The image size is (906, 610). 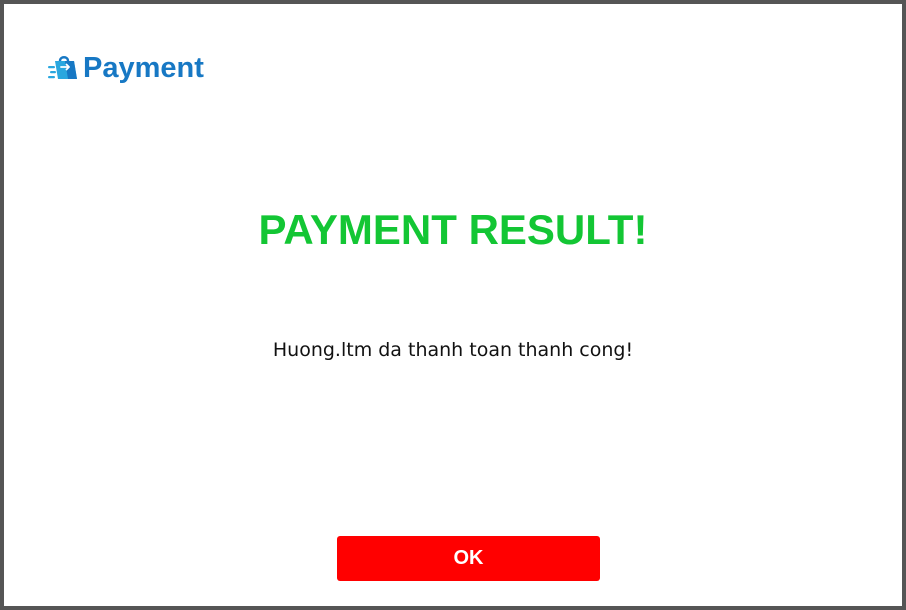 What do you see at coordinates (62, 67) in the screenshot?
I see `shopping-bag-icon` at bounding box center [62, 67].